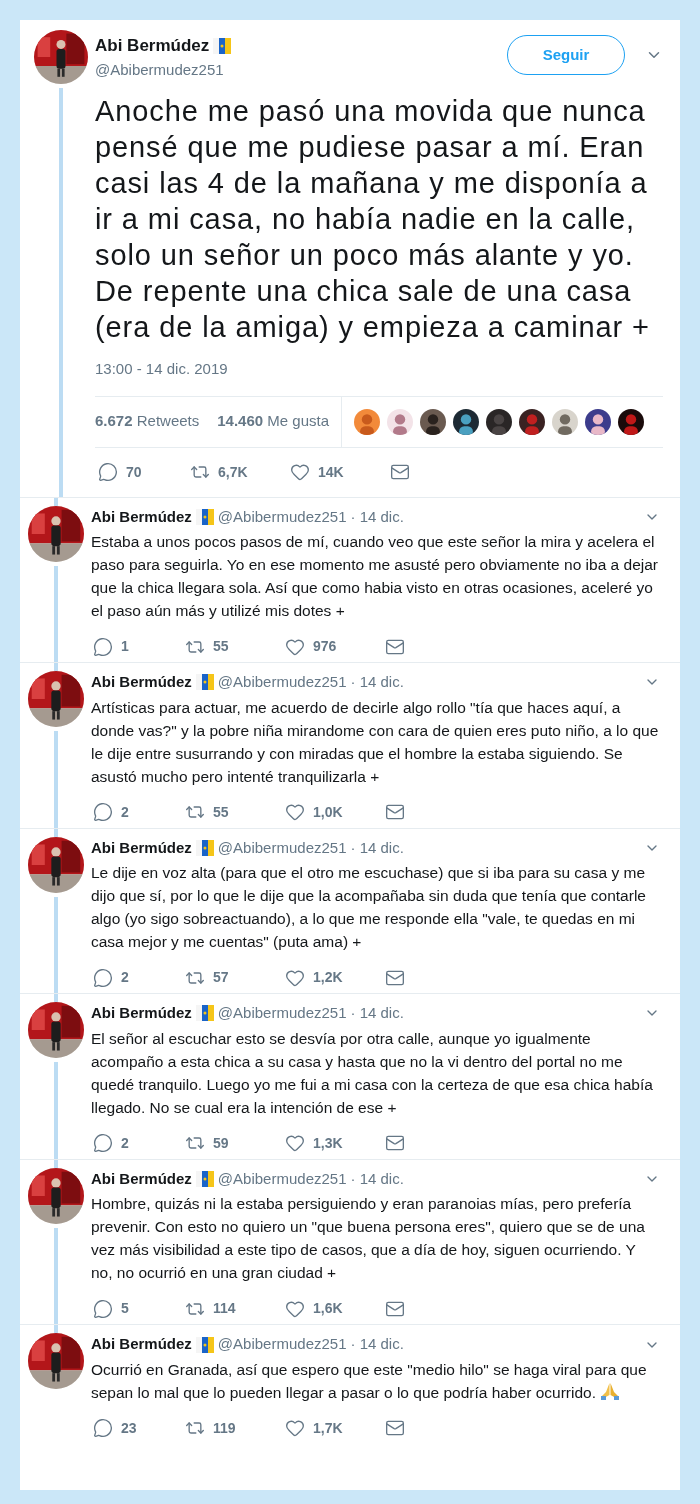  Describe the element at coordinates (273, 421) in the screenshot. I see `engagement-stat: 14.460 Me gusta` at that location.